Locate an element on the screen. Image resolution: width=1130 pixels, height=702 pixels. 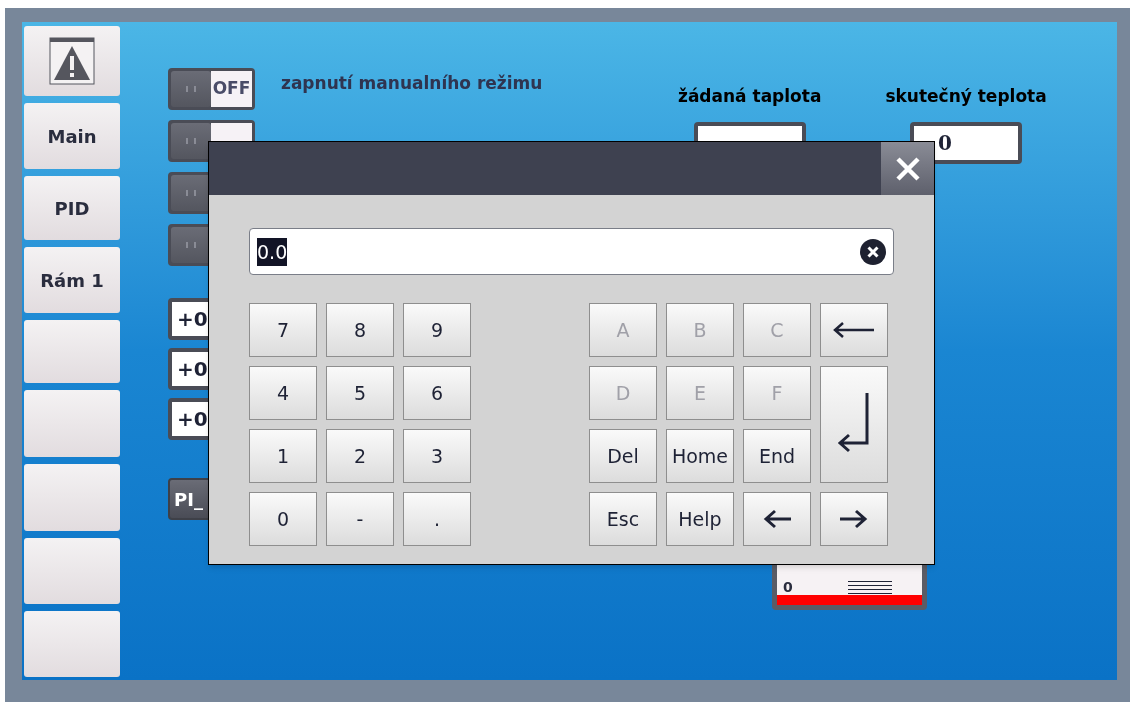
alarm-button is located at coordinates (72, 61).